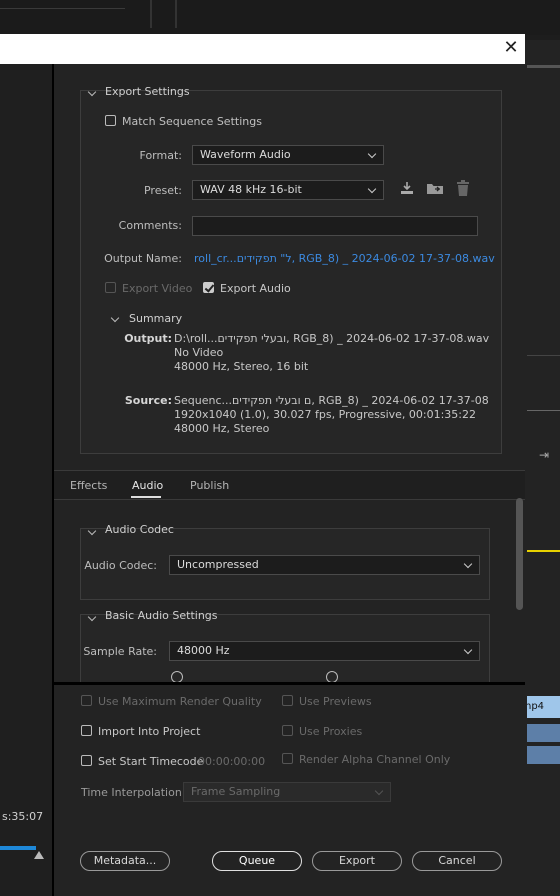 This screenshot has height=896, width=560. I want to click on dialog-titlebar, so click(262, 49).